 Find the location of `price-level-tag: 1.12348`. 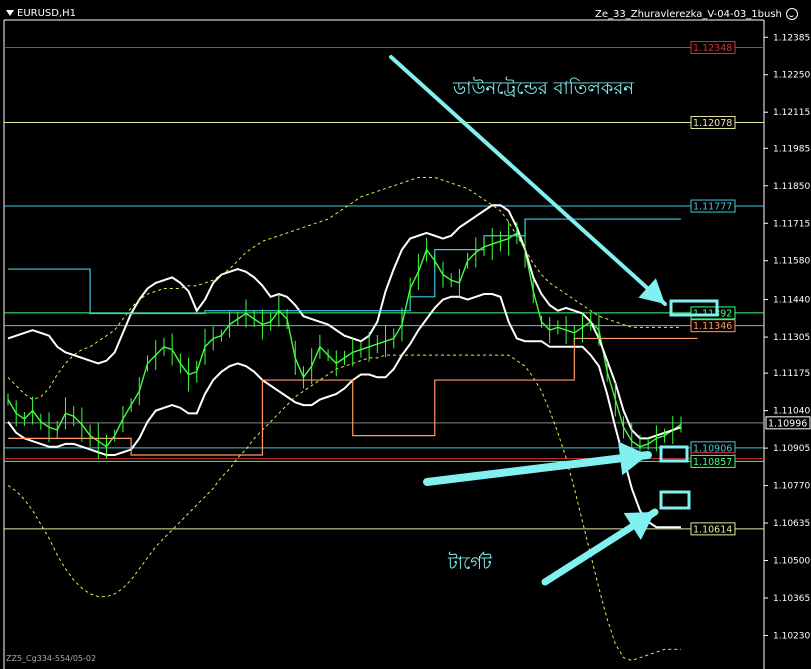

price-level-tag: 1.12348 is located at coordinates (713, 48).